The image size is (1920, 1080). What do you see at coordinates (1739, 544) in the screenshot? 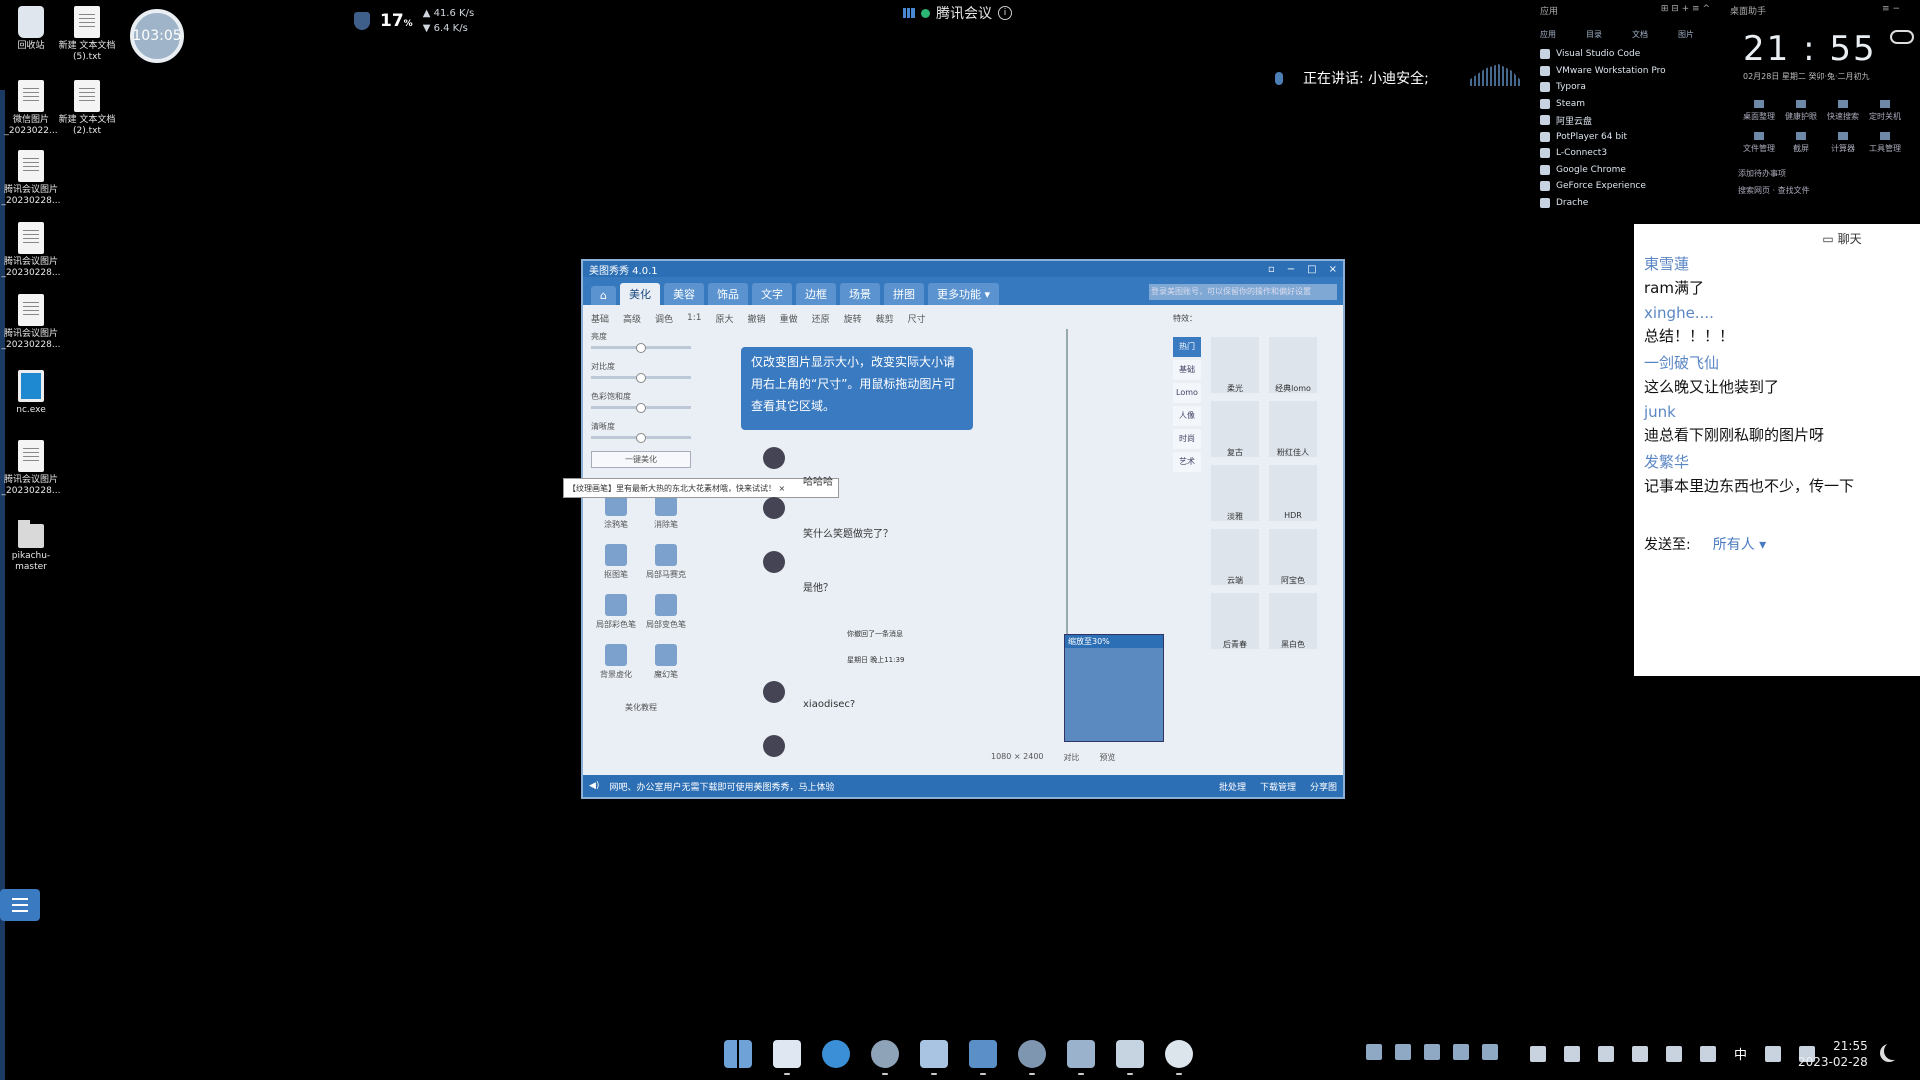
I see `send-to-dropdown: 所有人 ▾` at bounding box center [1739, 544].